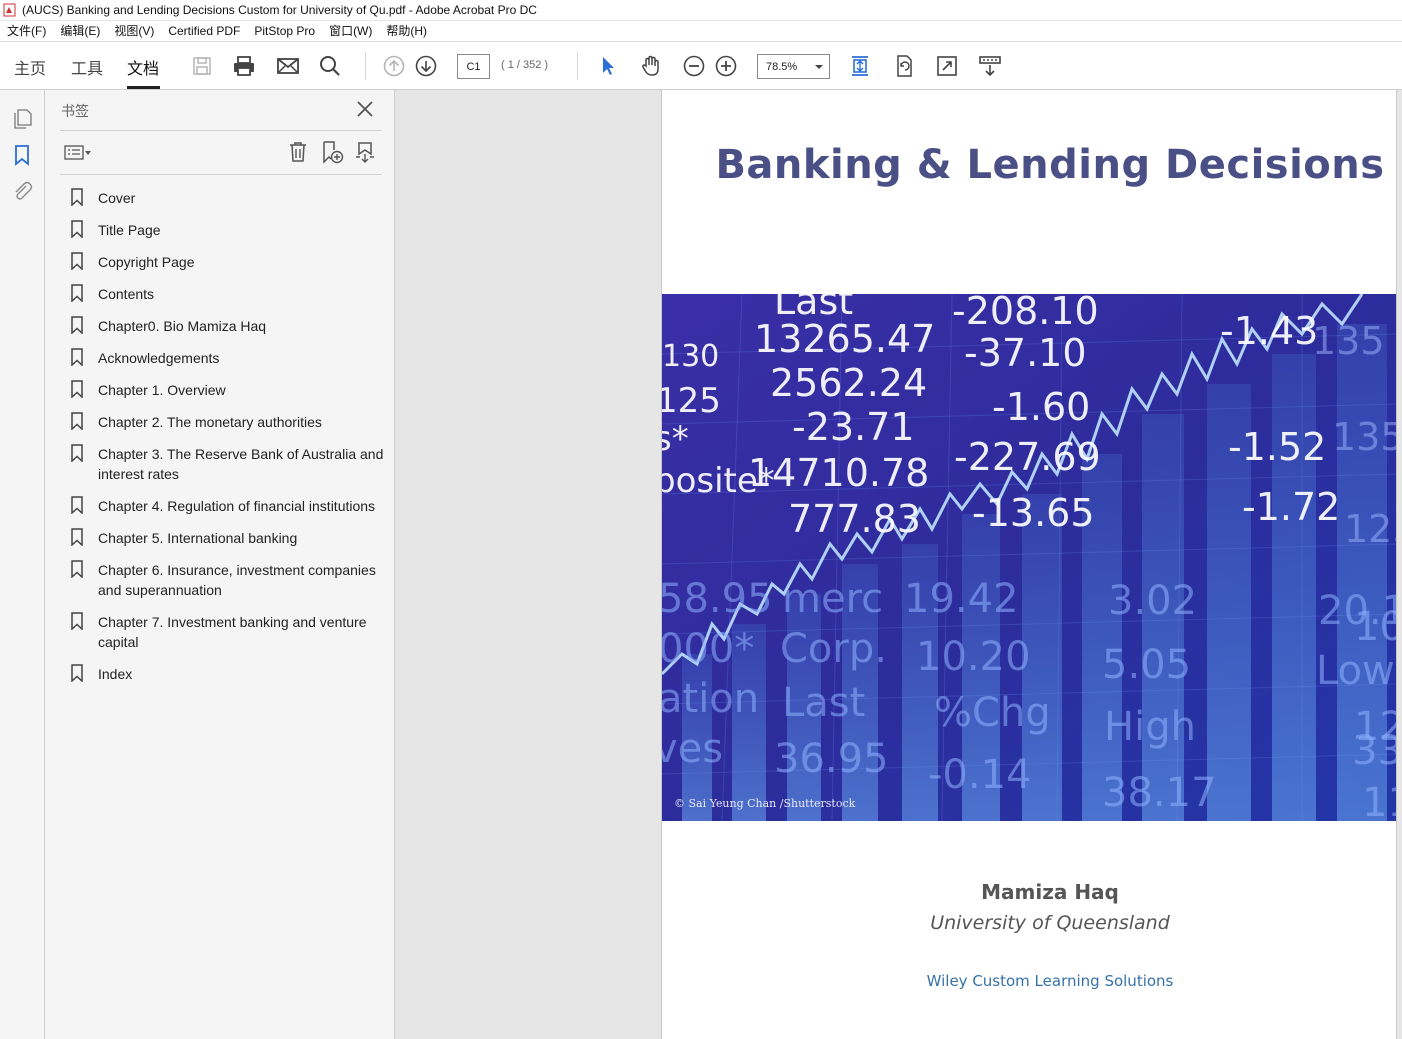  What do you see at coordinates (30, 67) in the screenshot?
I see `tab-home: 主页` at bounding box center [30, 67].